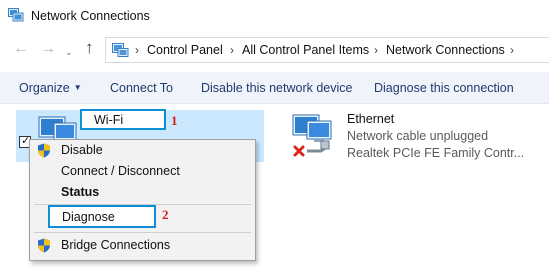 The image size is (549, 269). Describe the element at coordinates (16, 15) in the screenshot. I see `network-connections-icon` at that location.